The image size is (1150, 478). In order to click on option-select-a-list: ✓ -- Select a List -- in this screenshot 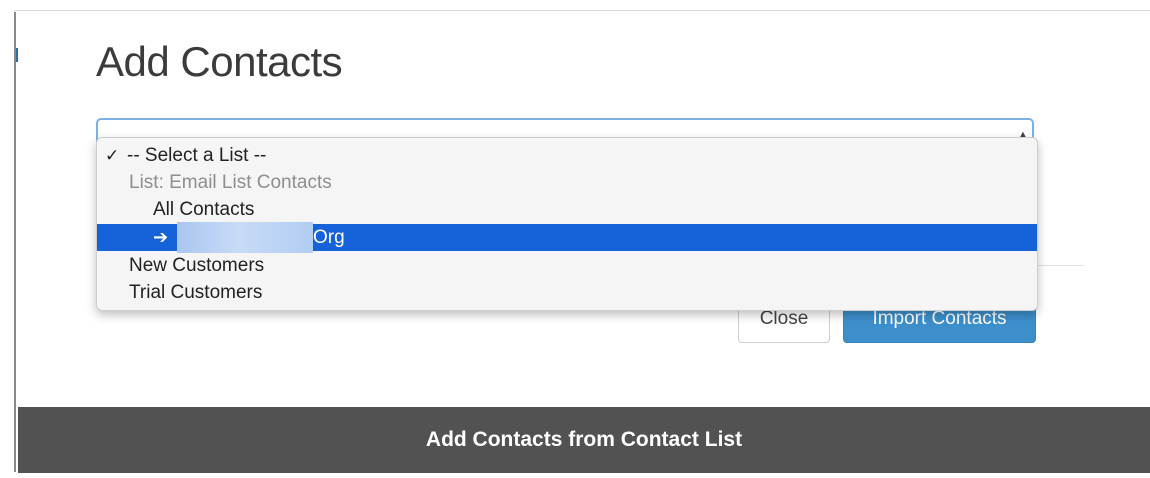, I will do `click(567, 155)`.